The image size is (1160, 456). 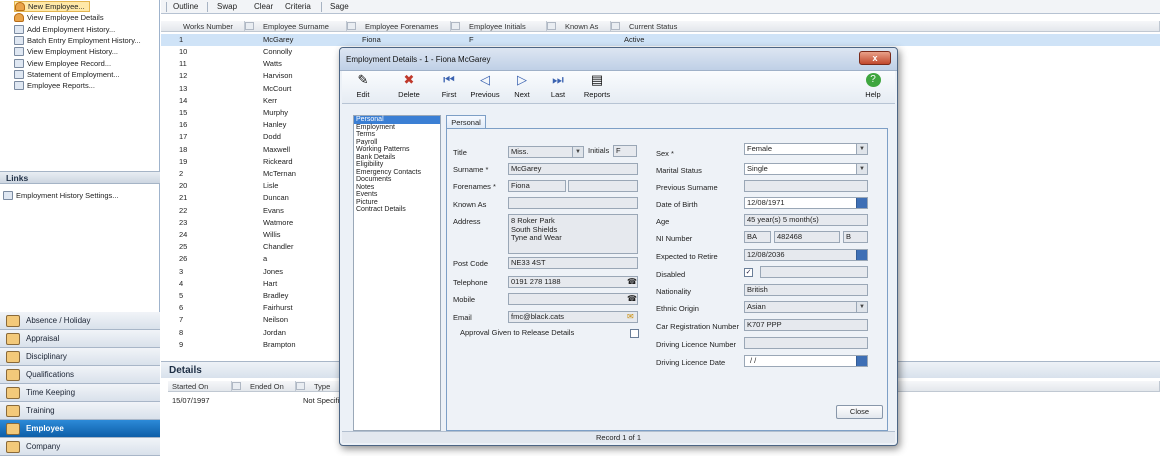 What do you see at coordinates (397, 143) in the screenshot?
I see `section-item: Payroll` at bounding box center [397, 143].